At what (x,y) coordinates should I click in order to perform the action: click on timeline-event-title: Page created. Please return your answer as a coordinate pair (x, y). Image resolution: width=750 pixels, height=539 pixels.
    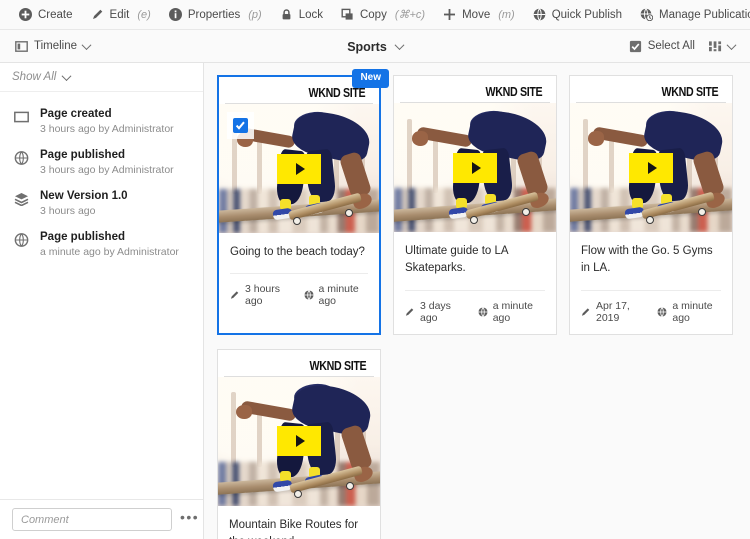
    Looking at the image, I should click on (76, 114).